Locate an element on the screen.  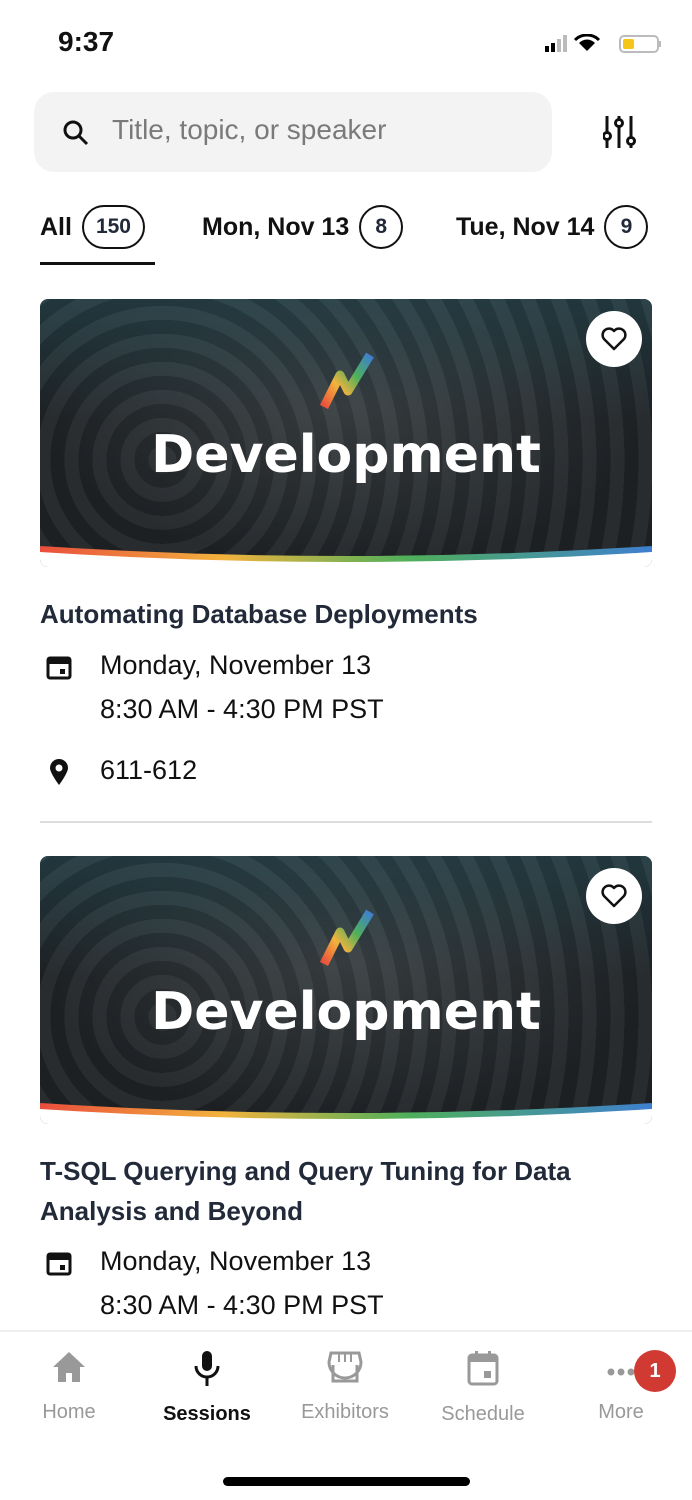
tab-label: Tue, Nov 14 is located at coordinates (525, 226).